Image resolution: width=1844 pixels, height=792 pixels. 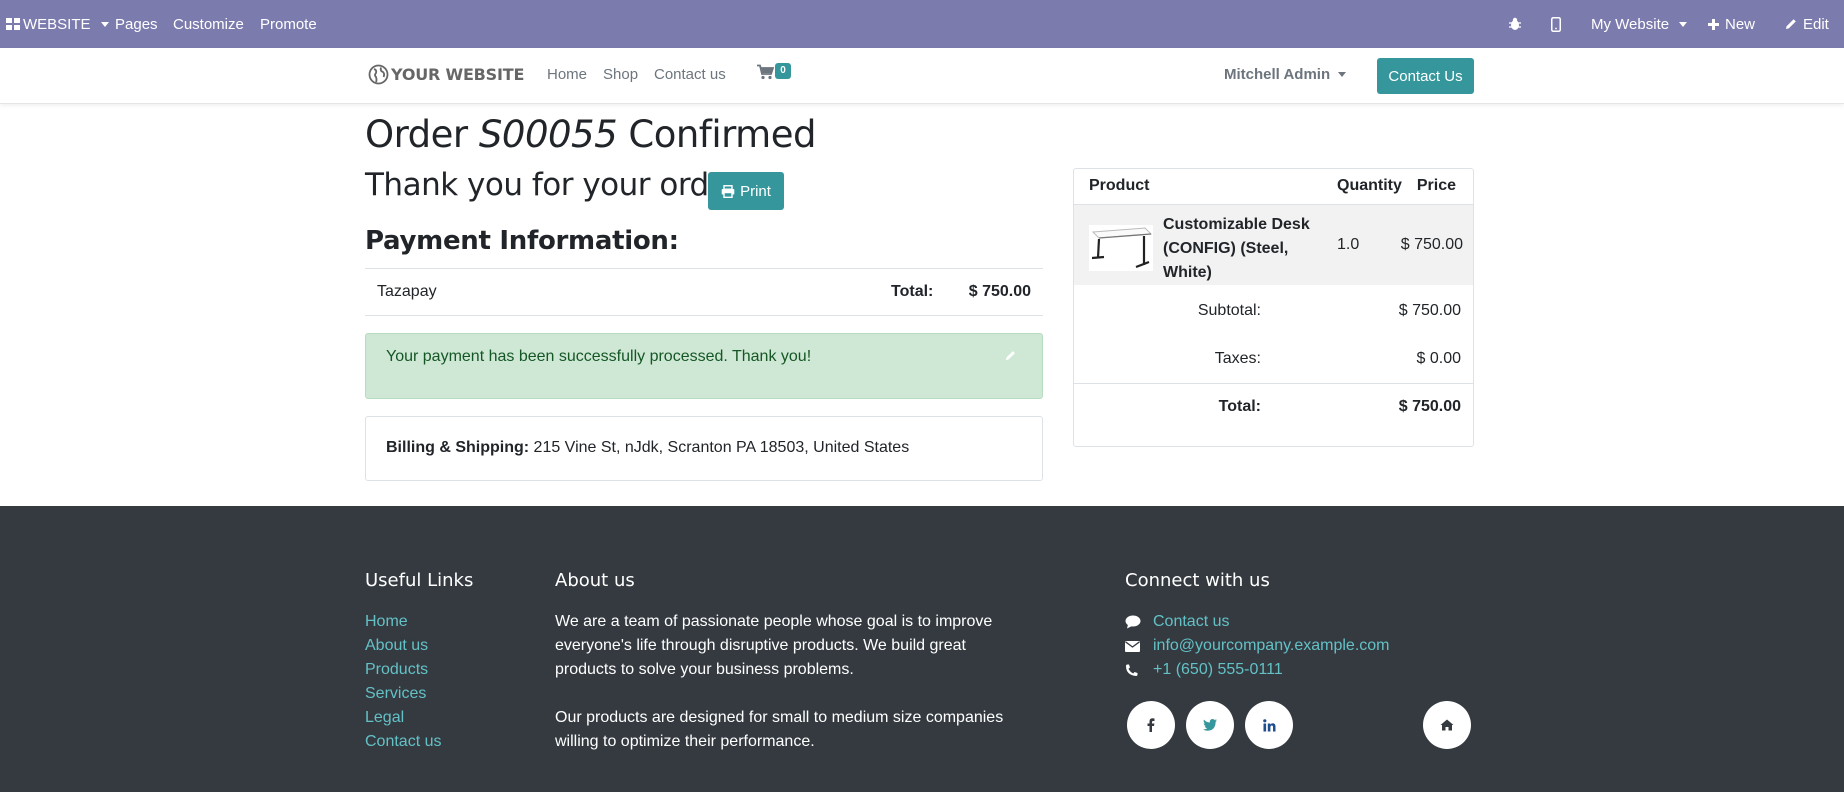 I want to click on footer-link-legal: Legal, so click(x=403, y=718).